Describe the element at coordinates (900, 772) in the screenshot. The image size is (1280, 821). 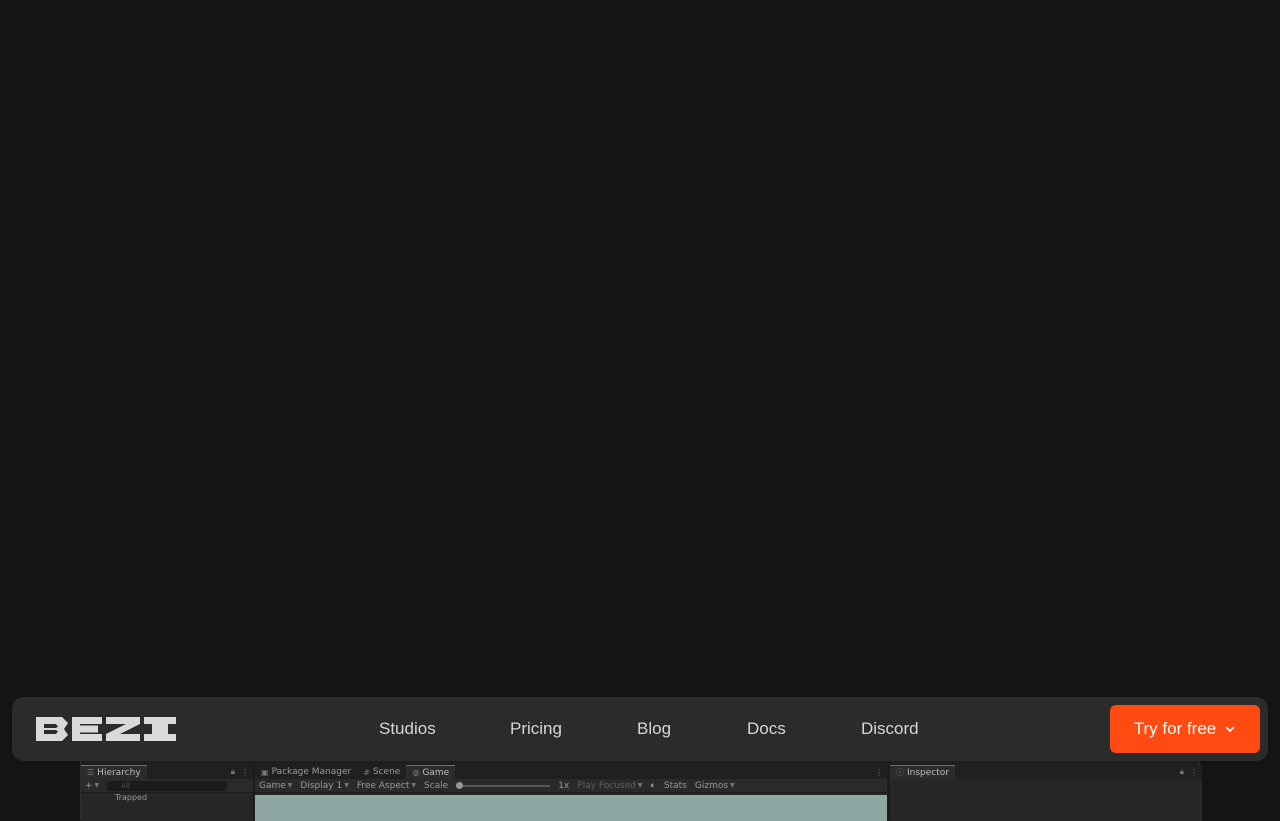
I see `info-icon: ⓘ` at that location.